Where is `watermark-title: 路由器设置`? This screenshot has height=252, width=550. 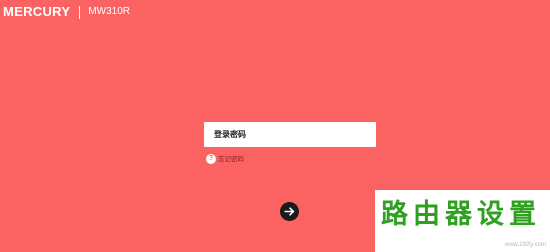
watermark-title: 路由器设置 is located at coordinates (461, 214).